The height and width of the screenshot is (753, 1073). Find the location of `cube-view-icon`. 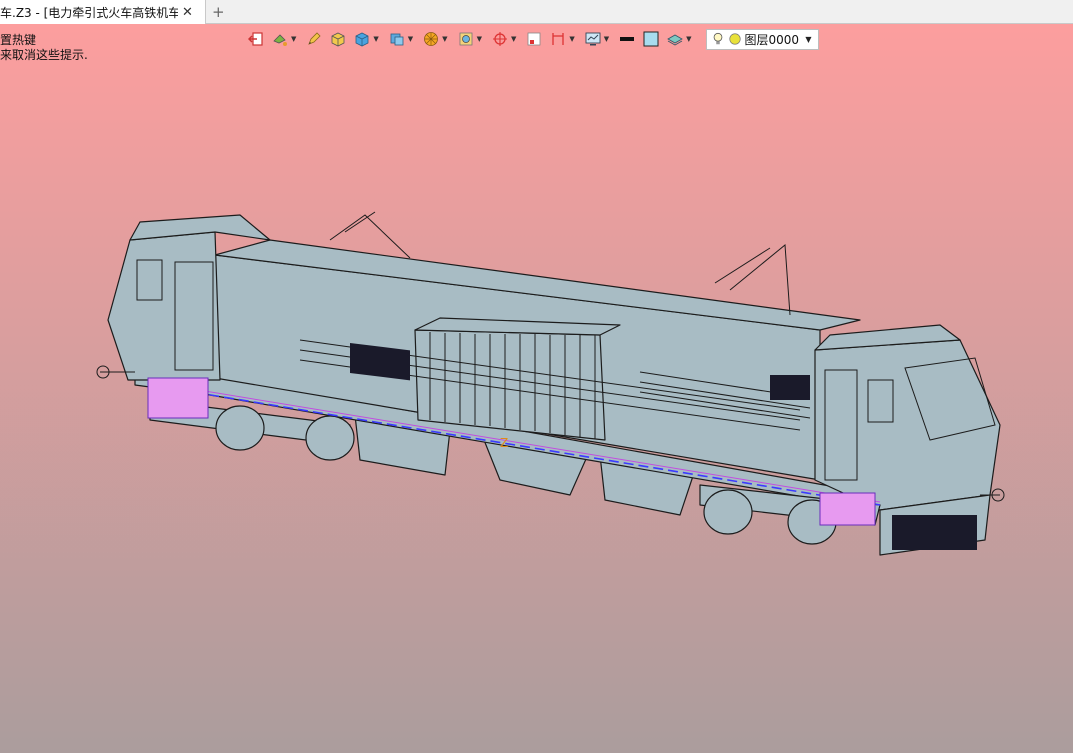

cube-view-icon is located at coordinates (397, 39).